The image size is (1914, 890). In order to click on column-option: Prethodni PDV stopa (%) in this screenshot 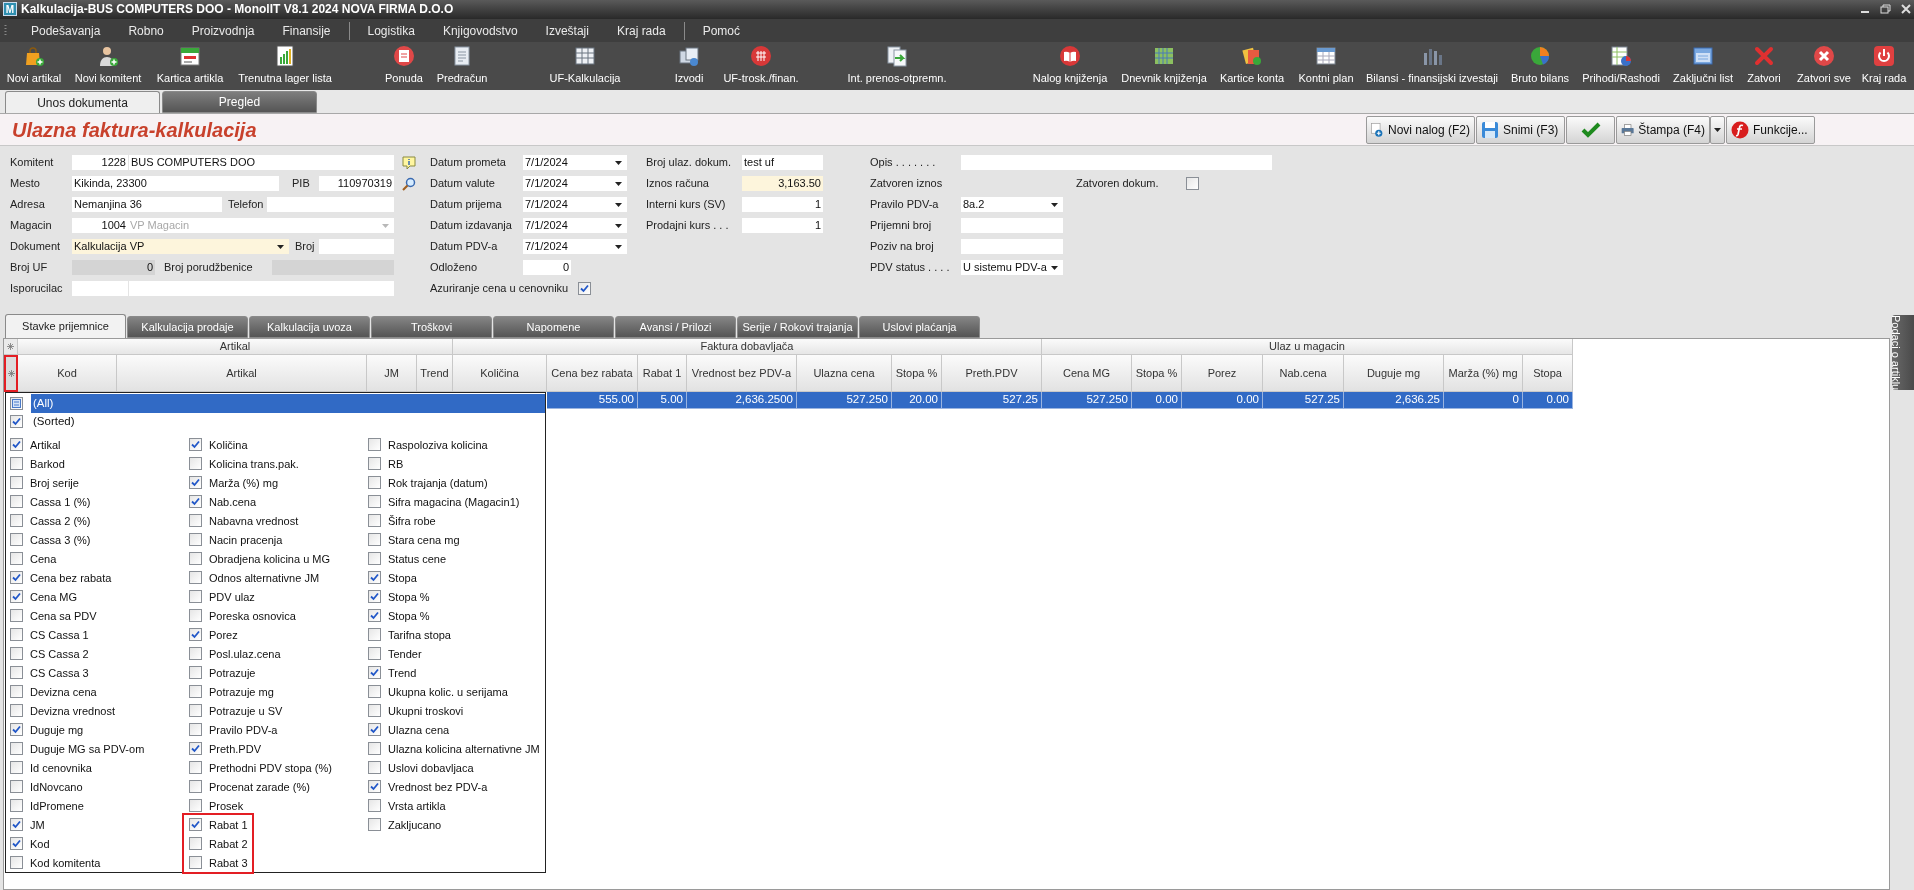, I will do `click(260, 768)`.